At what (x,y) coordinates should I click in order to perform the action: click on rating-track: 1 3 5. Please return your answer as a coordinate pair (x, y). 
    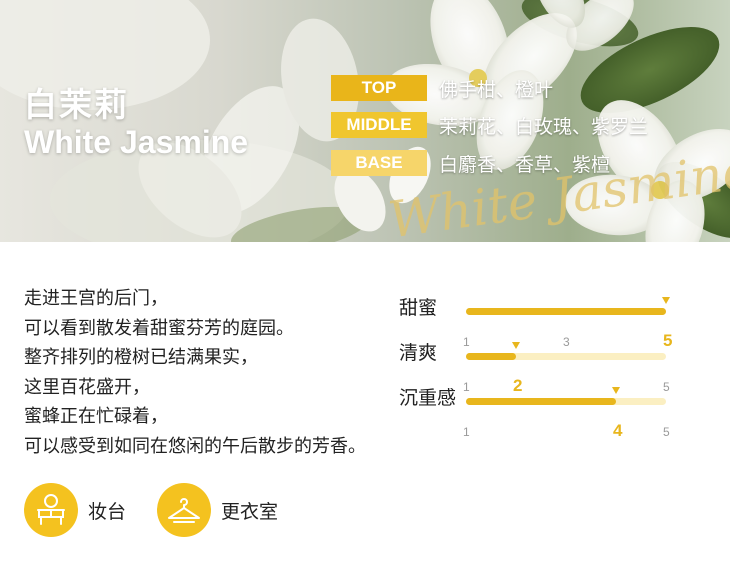
    Looking at the image, I should click on (567, 323).